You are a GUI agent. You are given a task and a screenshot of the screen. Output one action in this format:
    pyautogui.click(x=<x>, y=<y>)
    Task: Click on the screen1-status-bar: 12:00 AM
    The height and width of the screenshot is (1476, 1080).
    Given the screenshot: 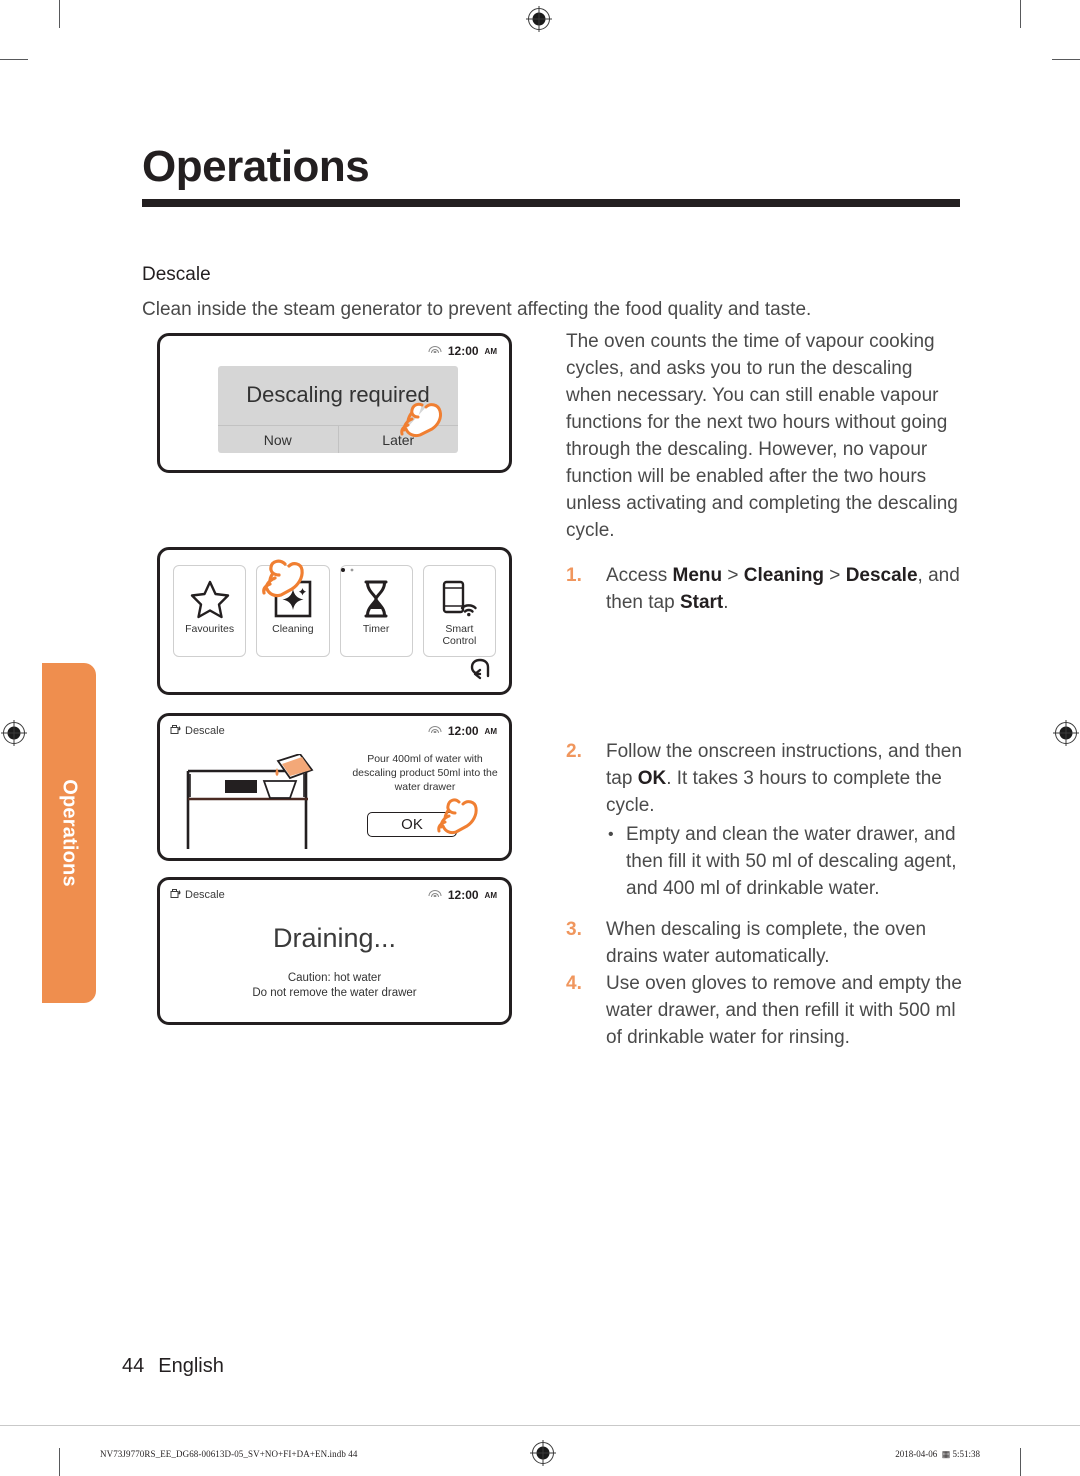 What is the action you would take?
    pyautogui.click(x=333, y=351)
    